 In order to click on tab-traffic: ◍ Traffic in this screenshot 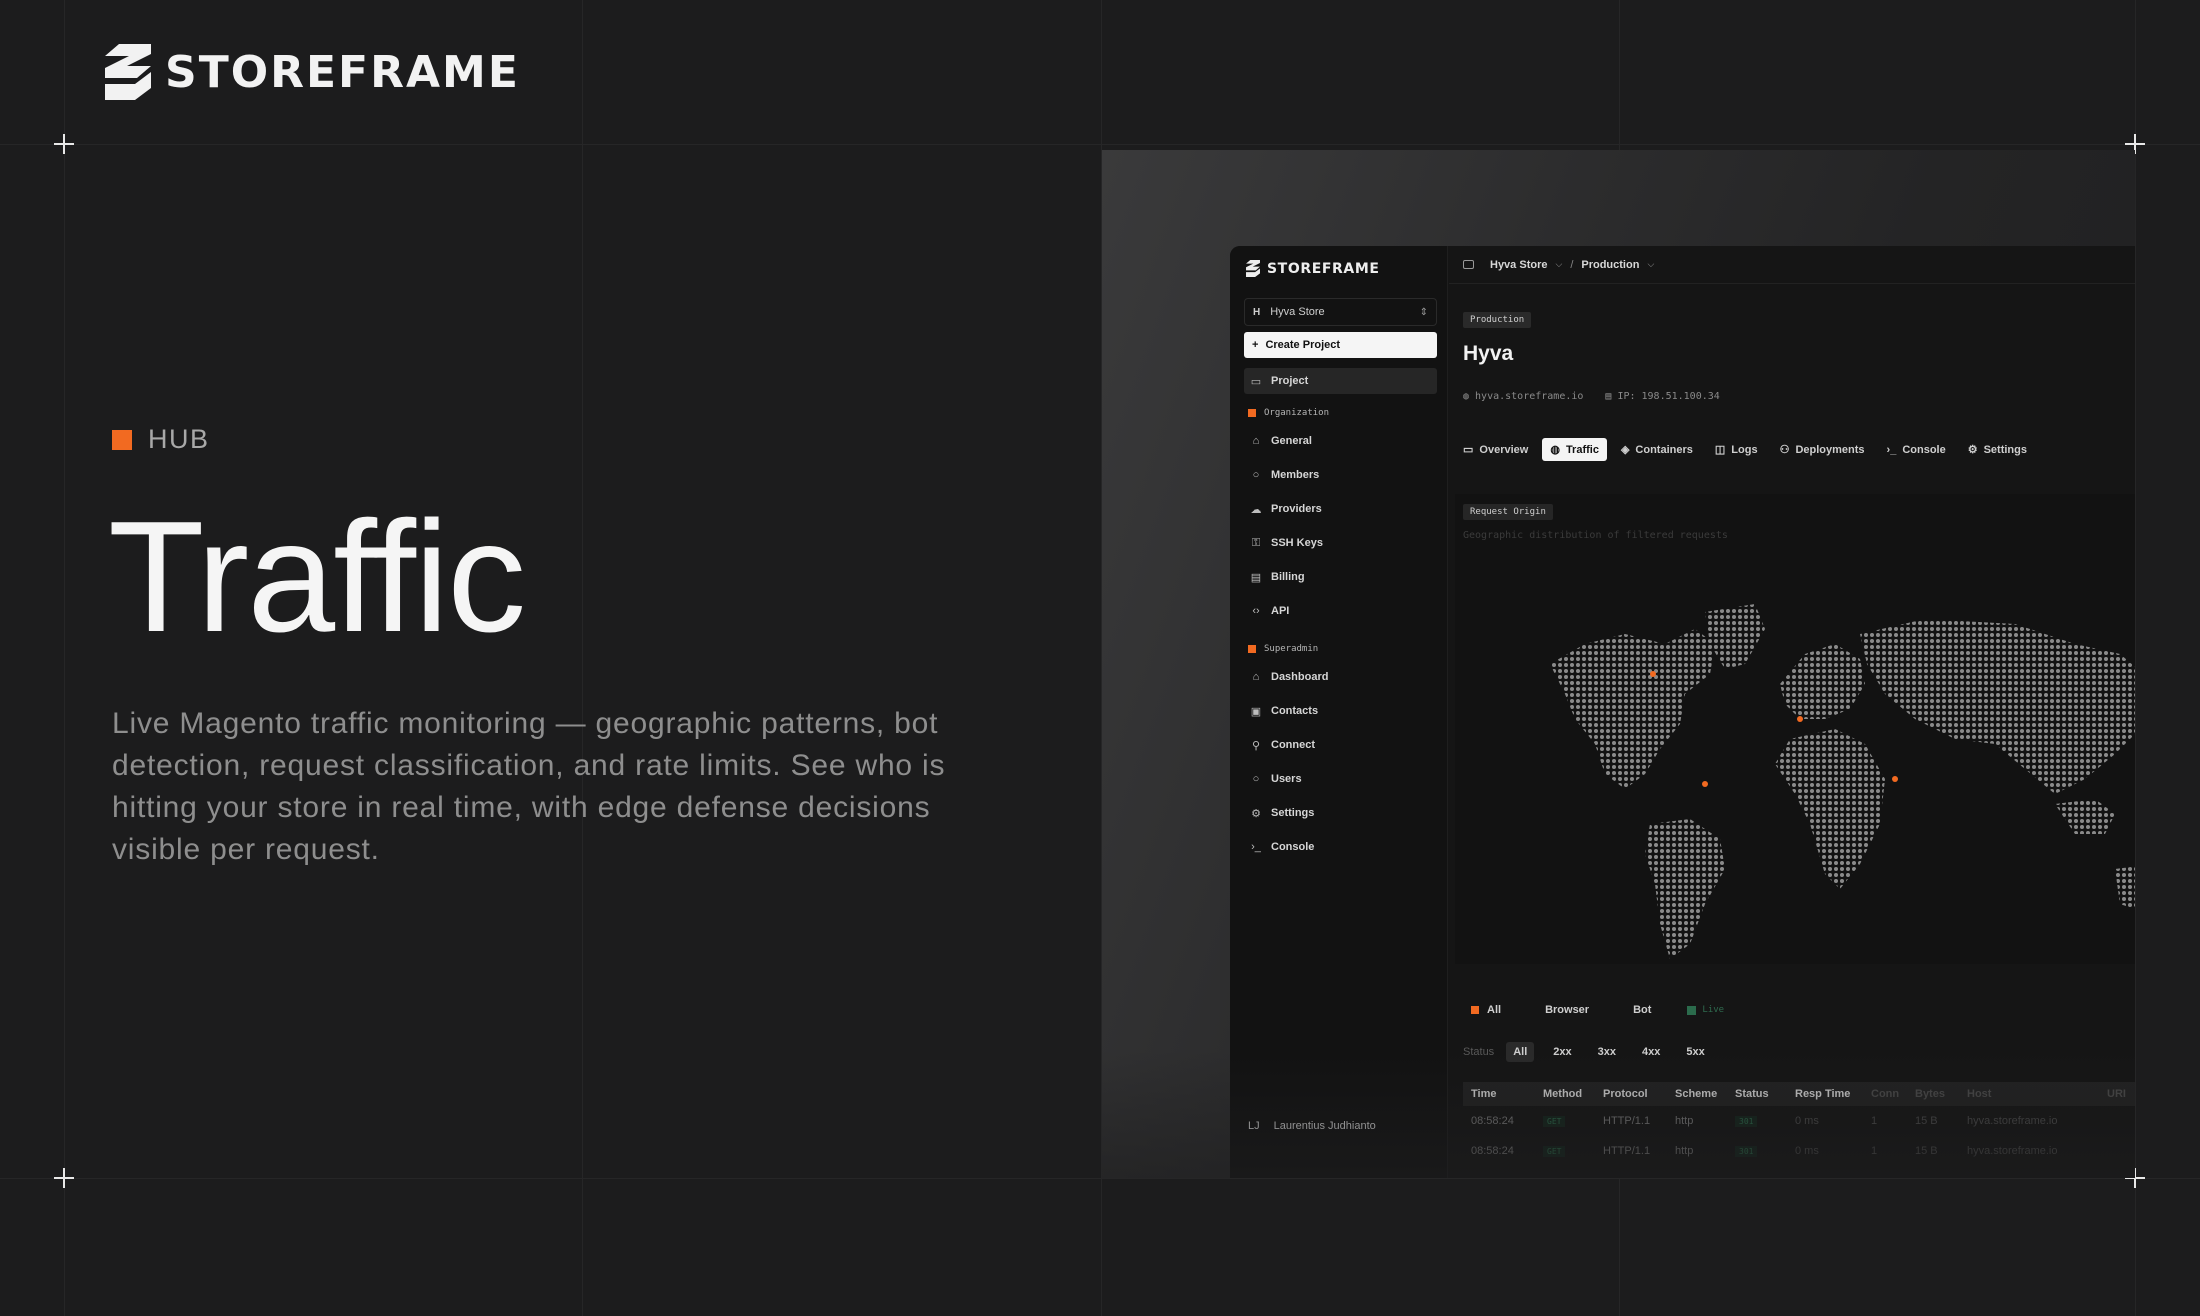, I will do `click(1574, 449)`.